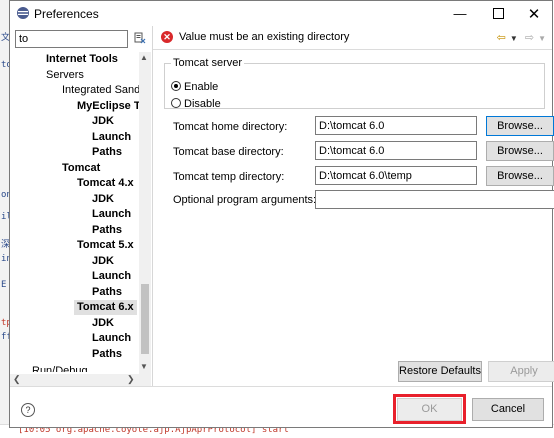  What do you see at coordinates (81, 168) in the screenshot?
I see `tree-item-tomcat: Tomcat` at bounding box center [81, 168].